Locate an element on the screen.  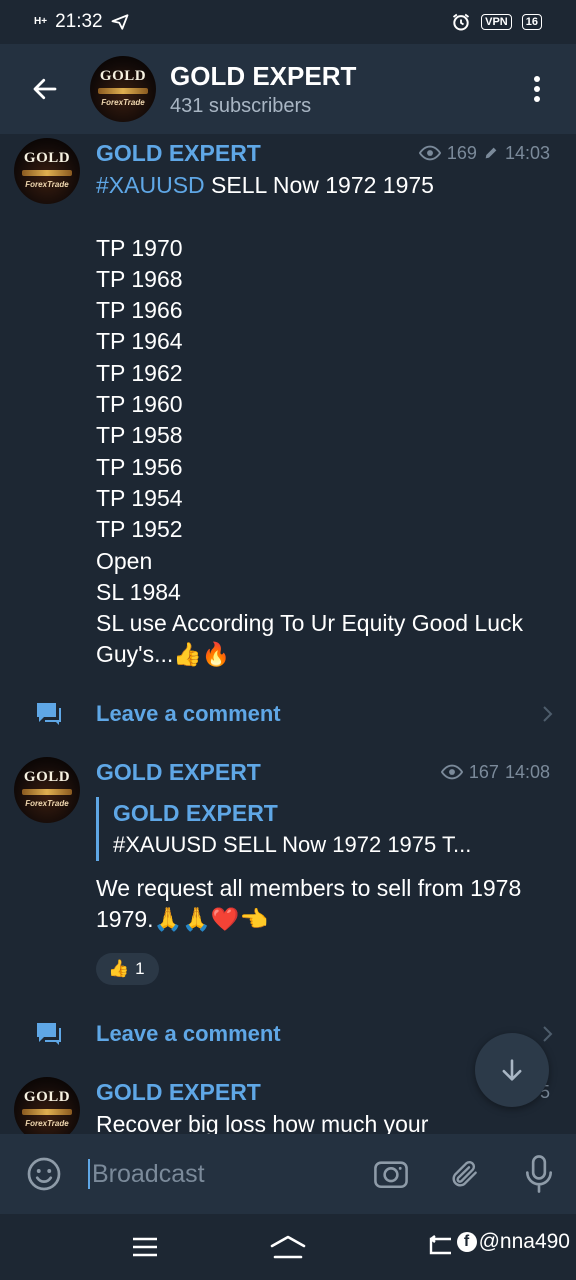
more-vertical-icon is located at coordinates (537, 89).